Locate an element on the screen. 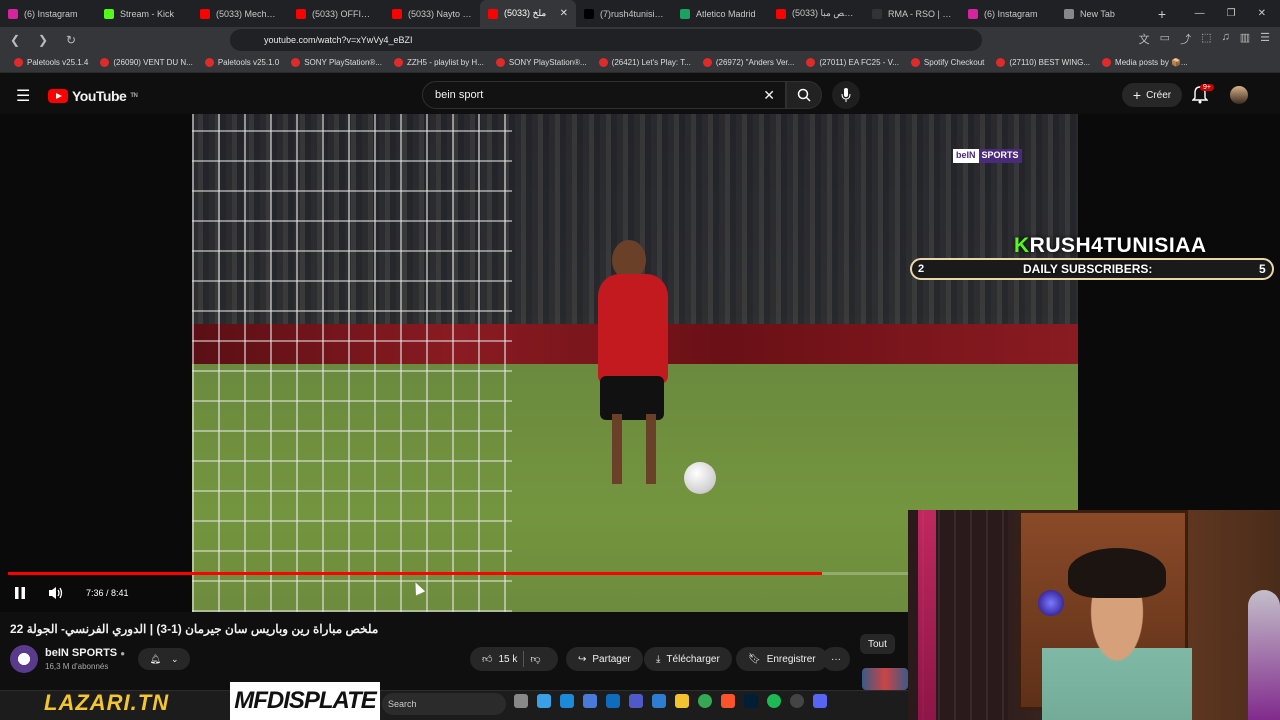 This screenshot has height=720, width=1280. video-progress-bar is located at coordinates (458, 573).